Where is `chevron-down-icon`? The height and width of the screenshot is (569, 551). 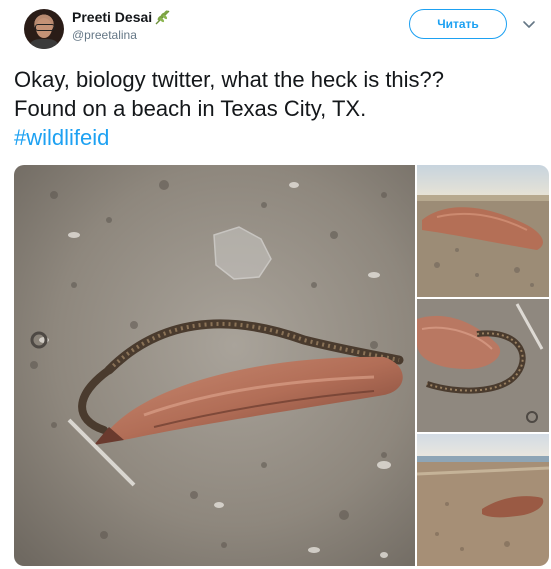 chevron-down-icon is located at coordinates (529, 24).